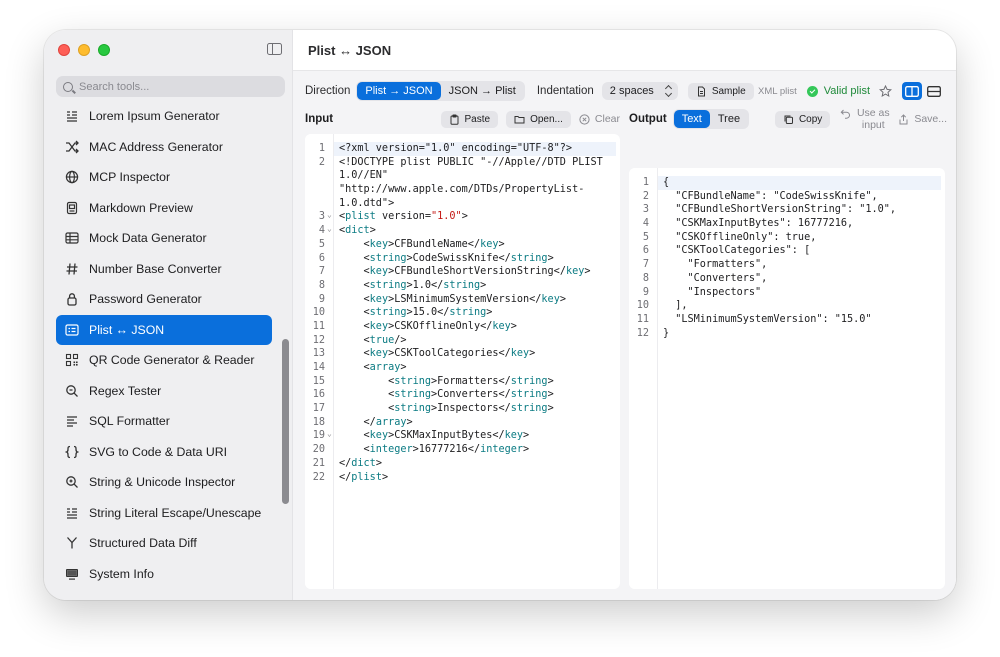 The image size is (1000, 657). What do you see at coordinates (72, 421) in the screenshot?
I see `align-left-icon` at bounding box center [72, 421].